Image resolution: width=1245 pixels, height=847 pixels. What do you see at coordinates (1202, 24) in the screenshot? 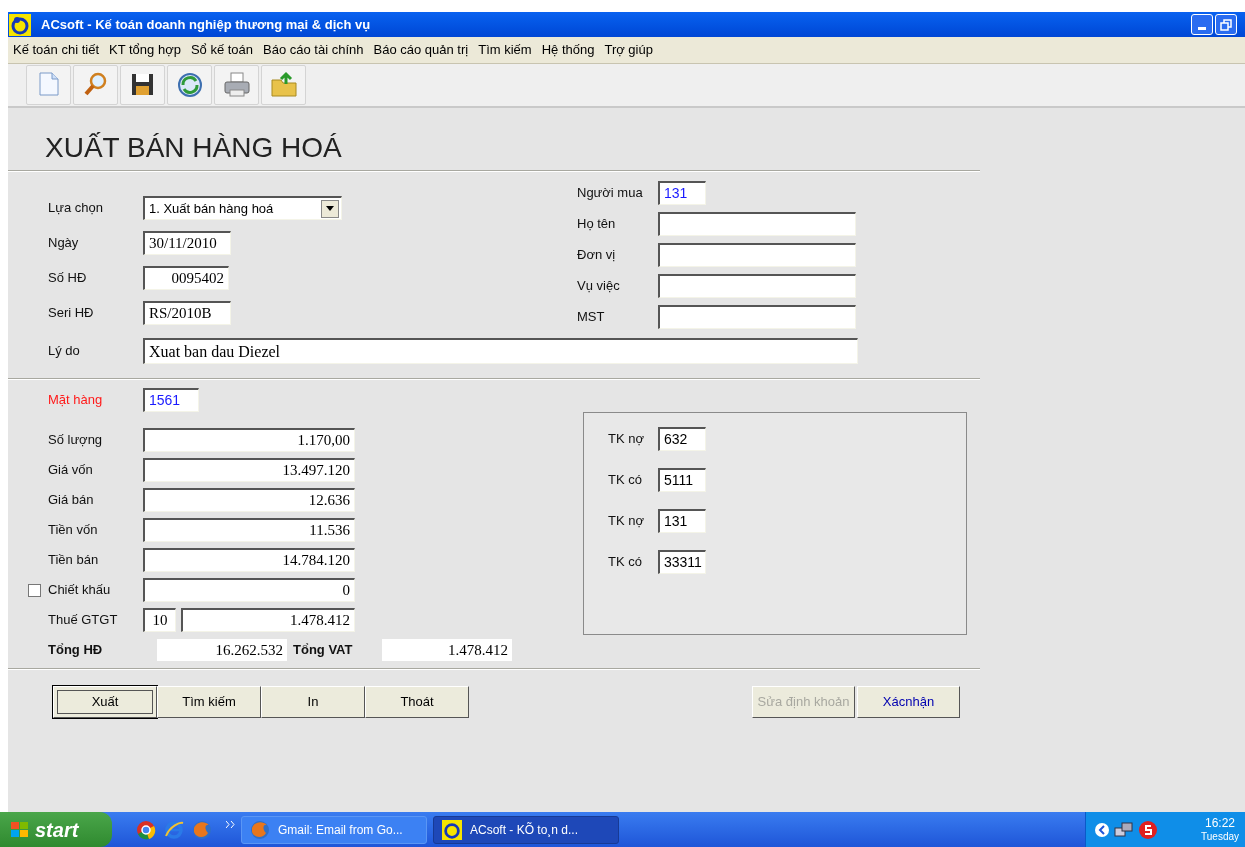
I see `minimize-button` at bounding box center [1202, 24].